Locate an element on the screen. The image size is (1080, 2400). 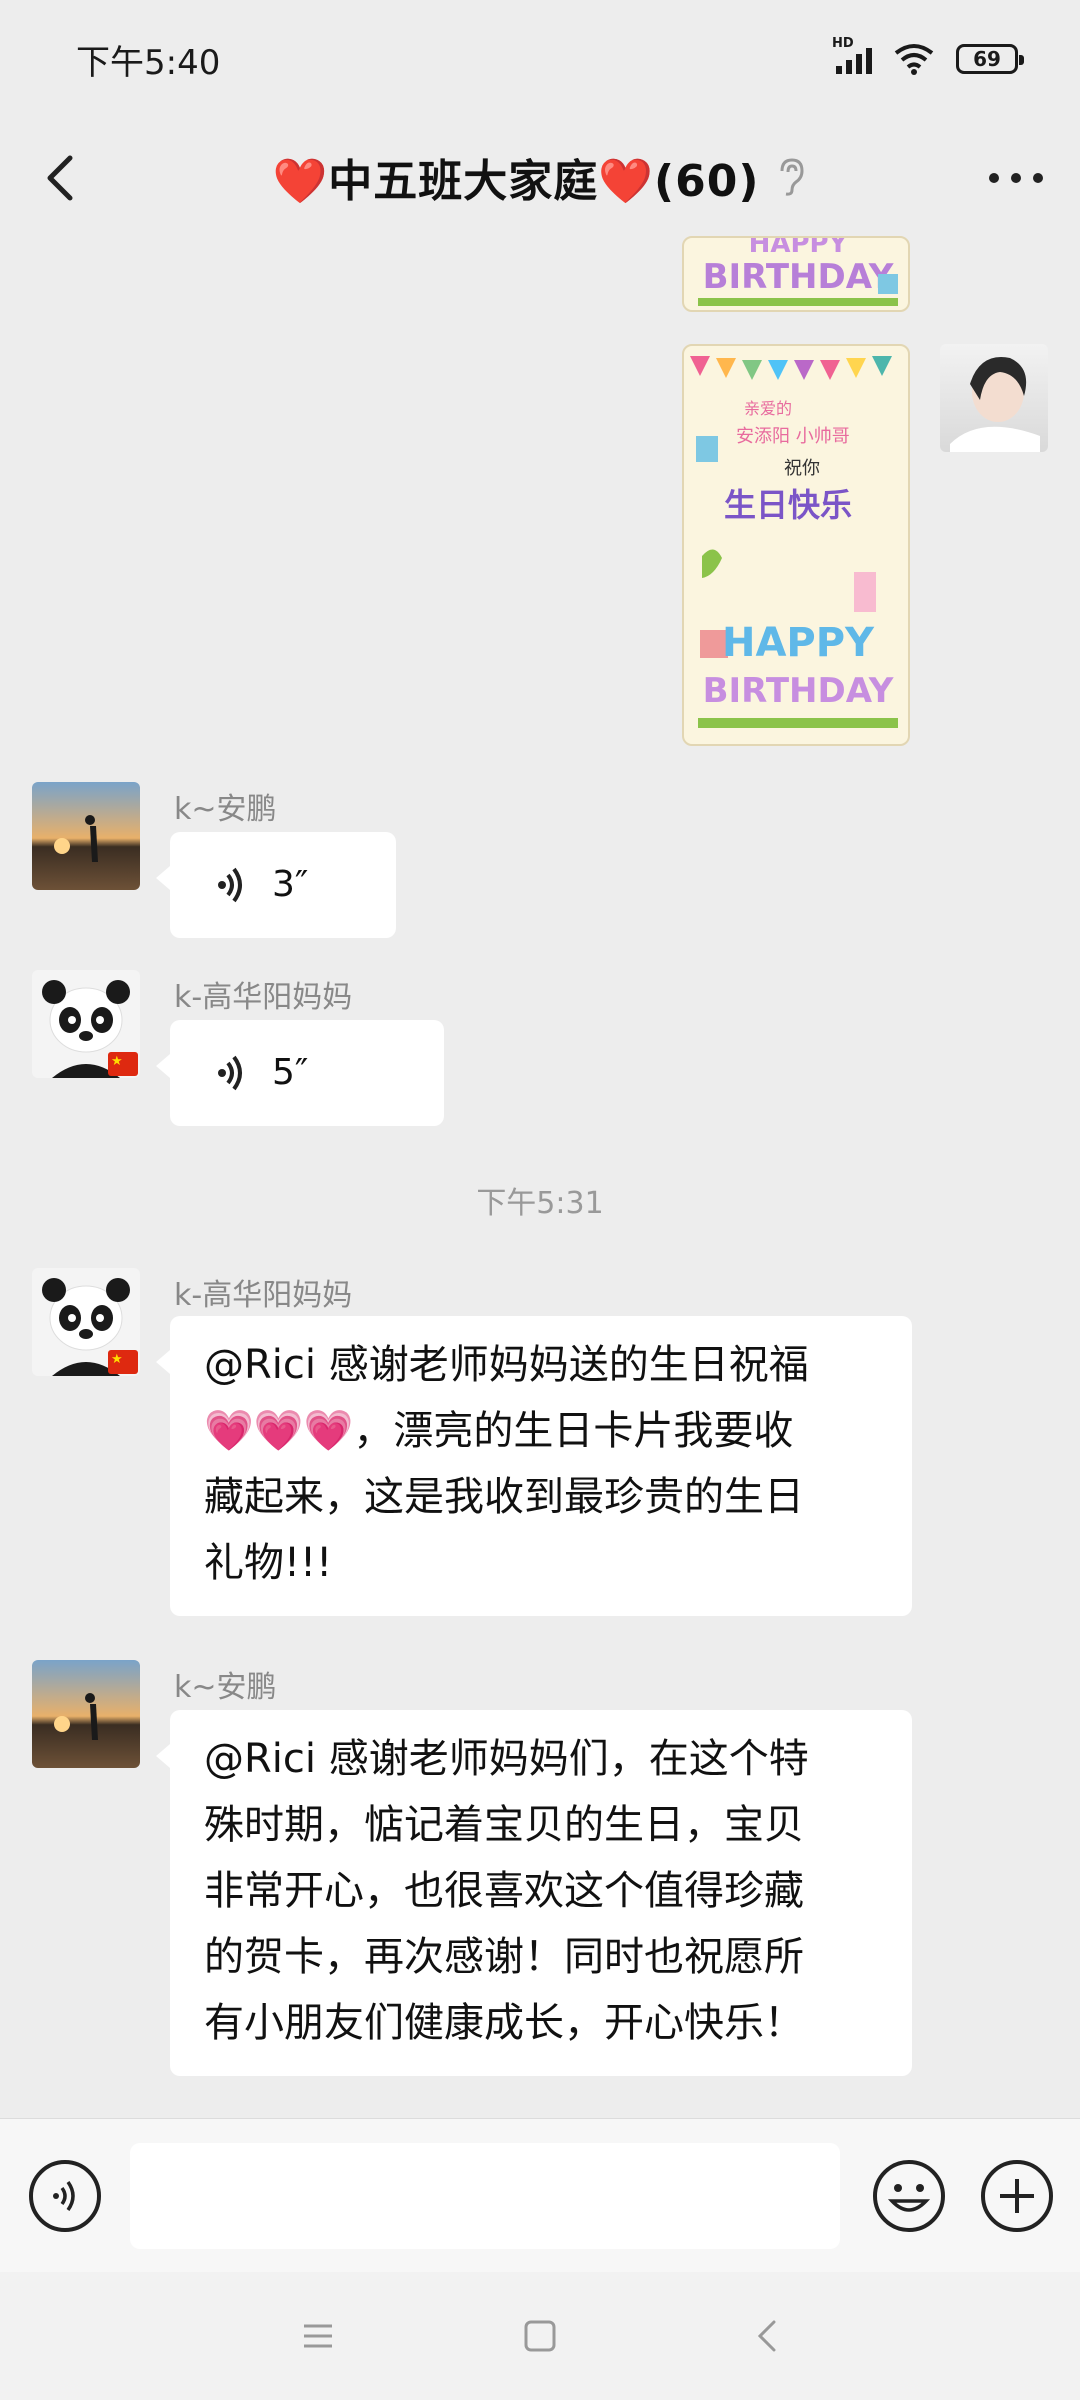
system-navigation-bar is located at coordinates (540, 2336).